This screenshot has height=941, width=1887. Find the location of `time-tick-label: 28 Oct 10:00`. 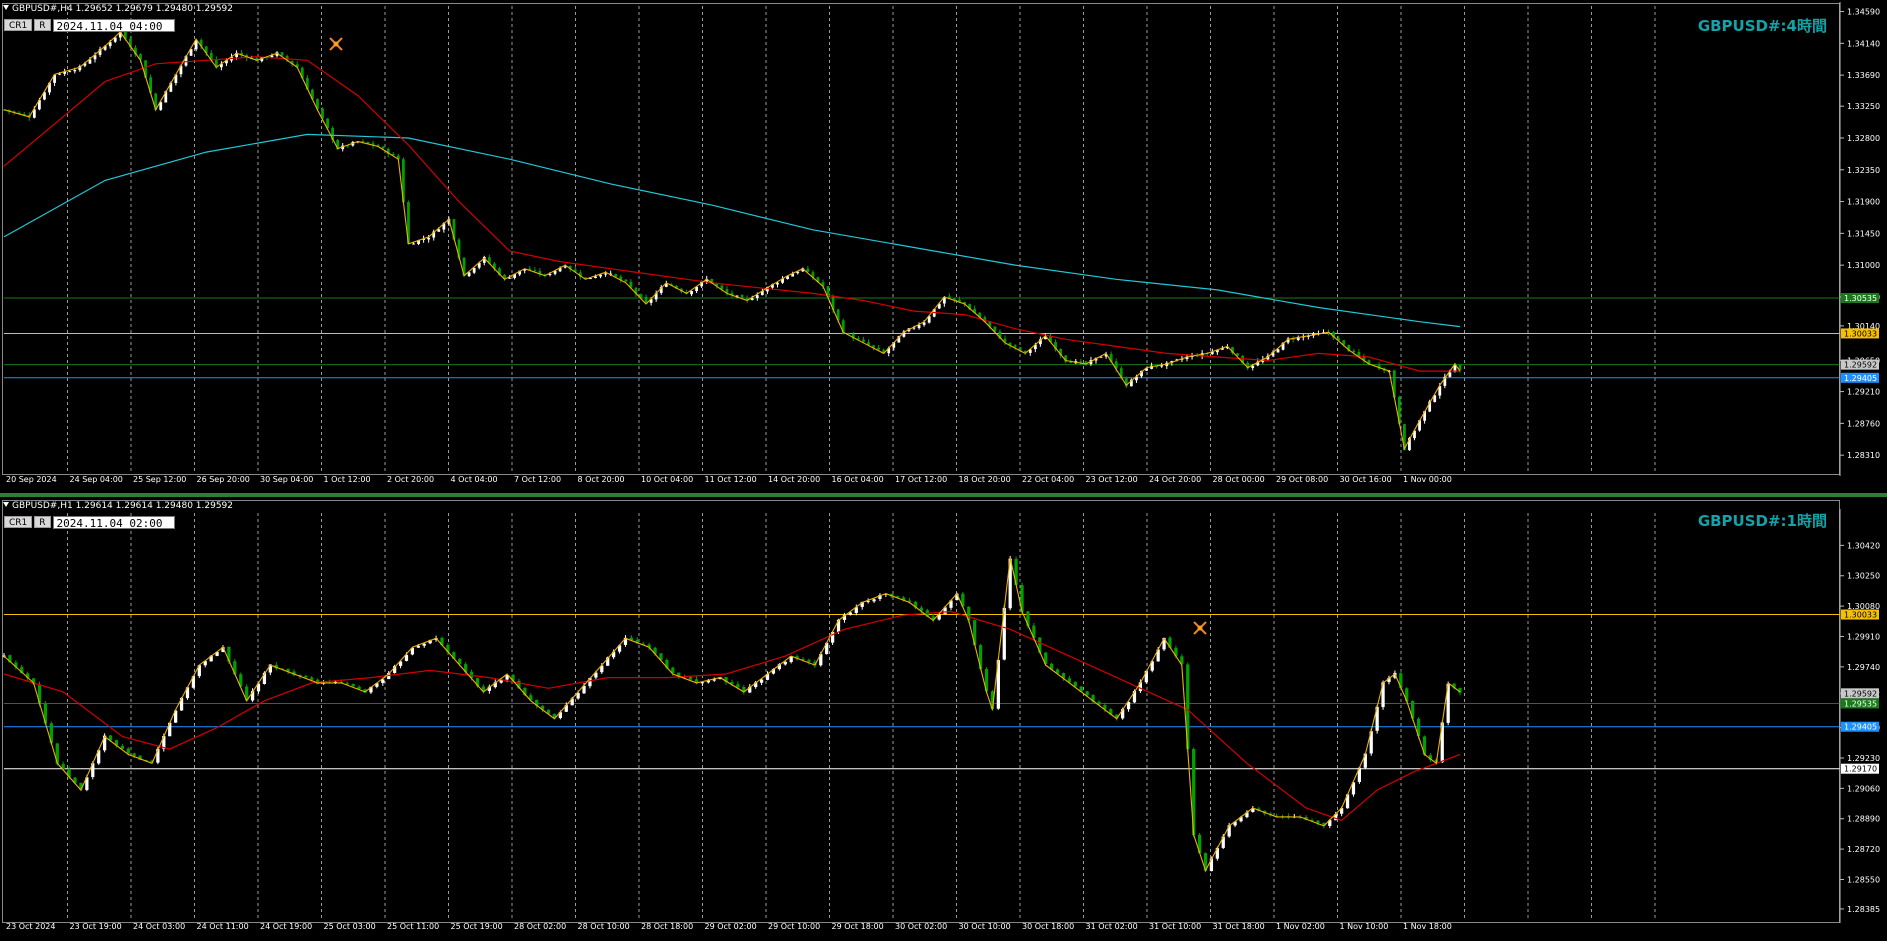

time-tick-label: 28 Oct 10:00 is located at coordinates (604, 926).